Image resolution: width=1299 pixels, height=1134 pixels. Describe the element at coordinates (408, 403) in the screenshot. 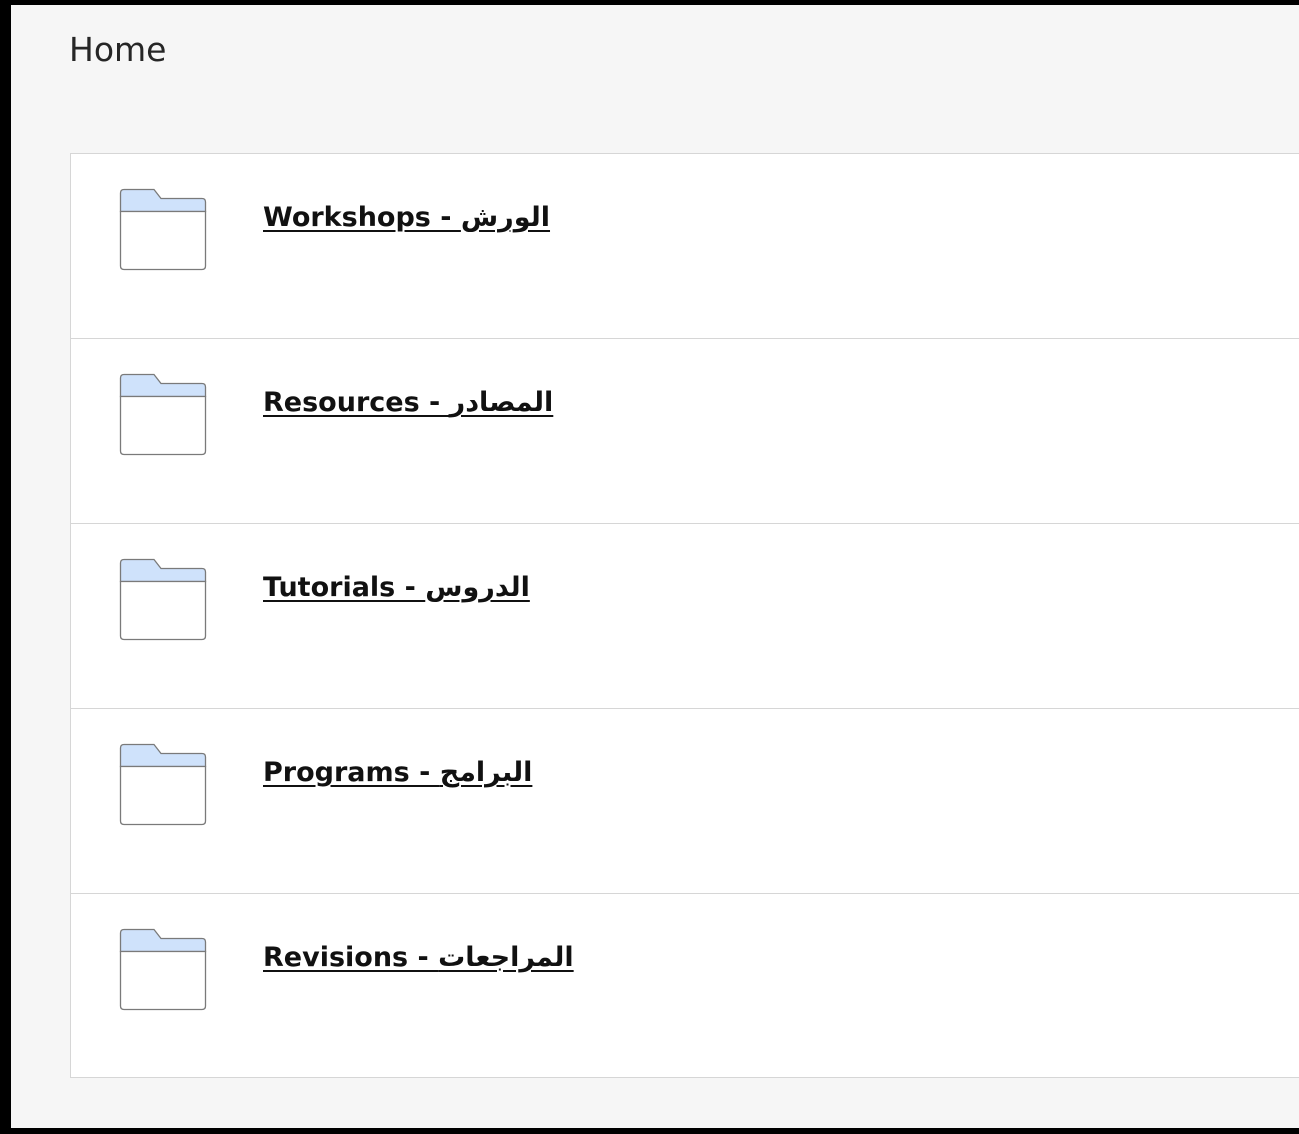

I see `folder-link-resources: Resources - المصادر` at that location.